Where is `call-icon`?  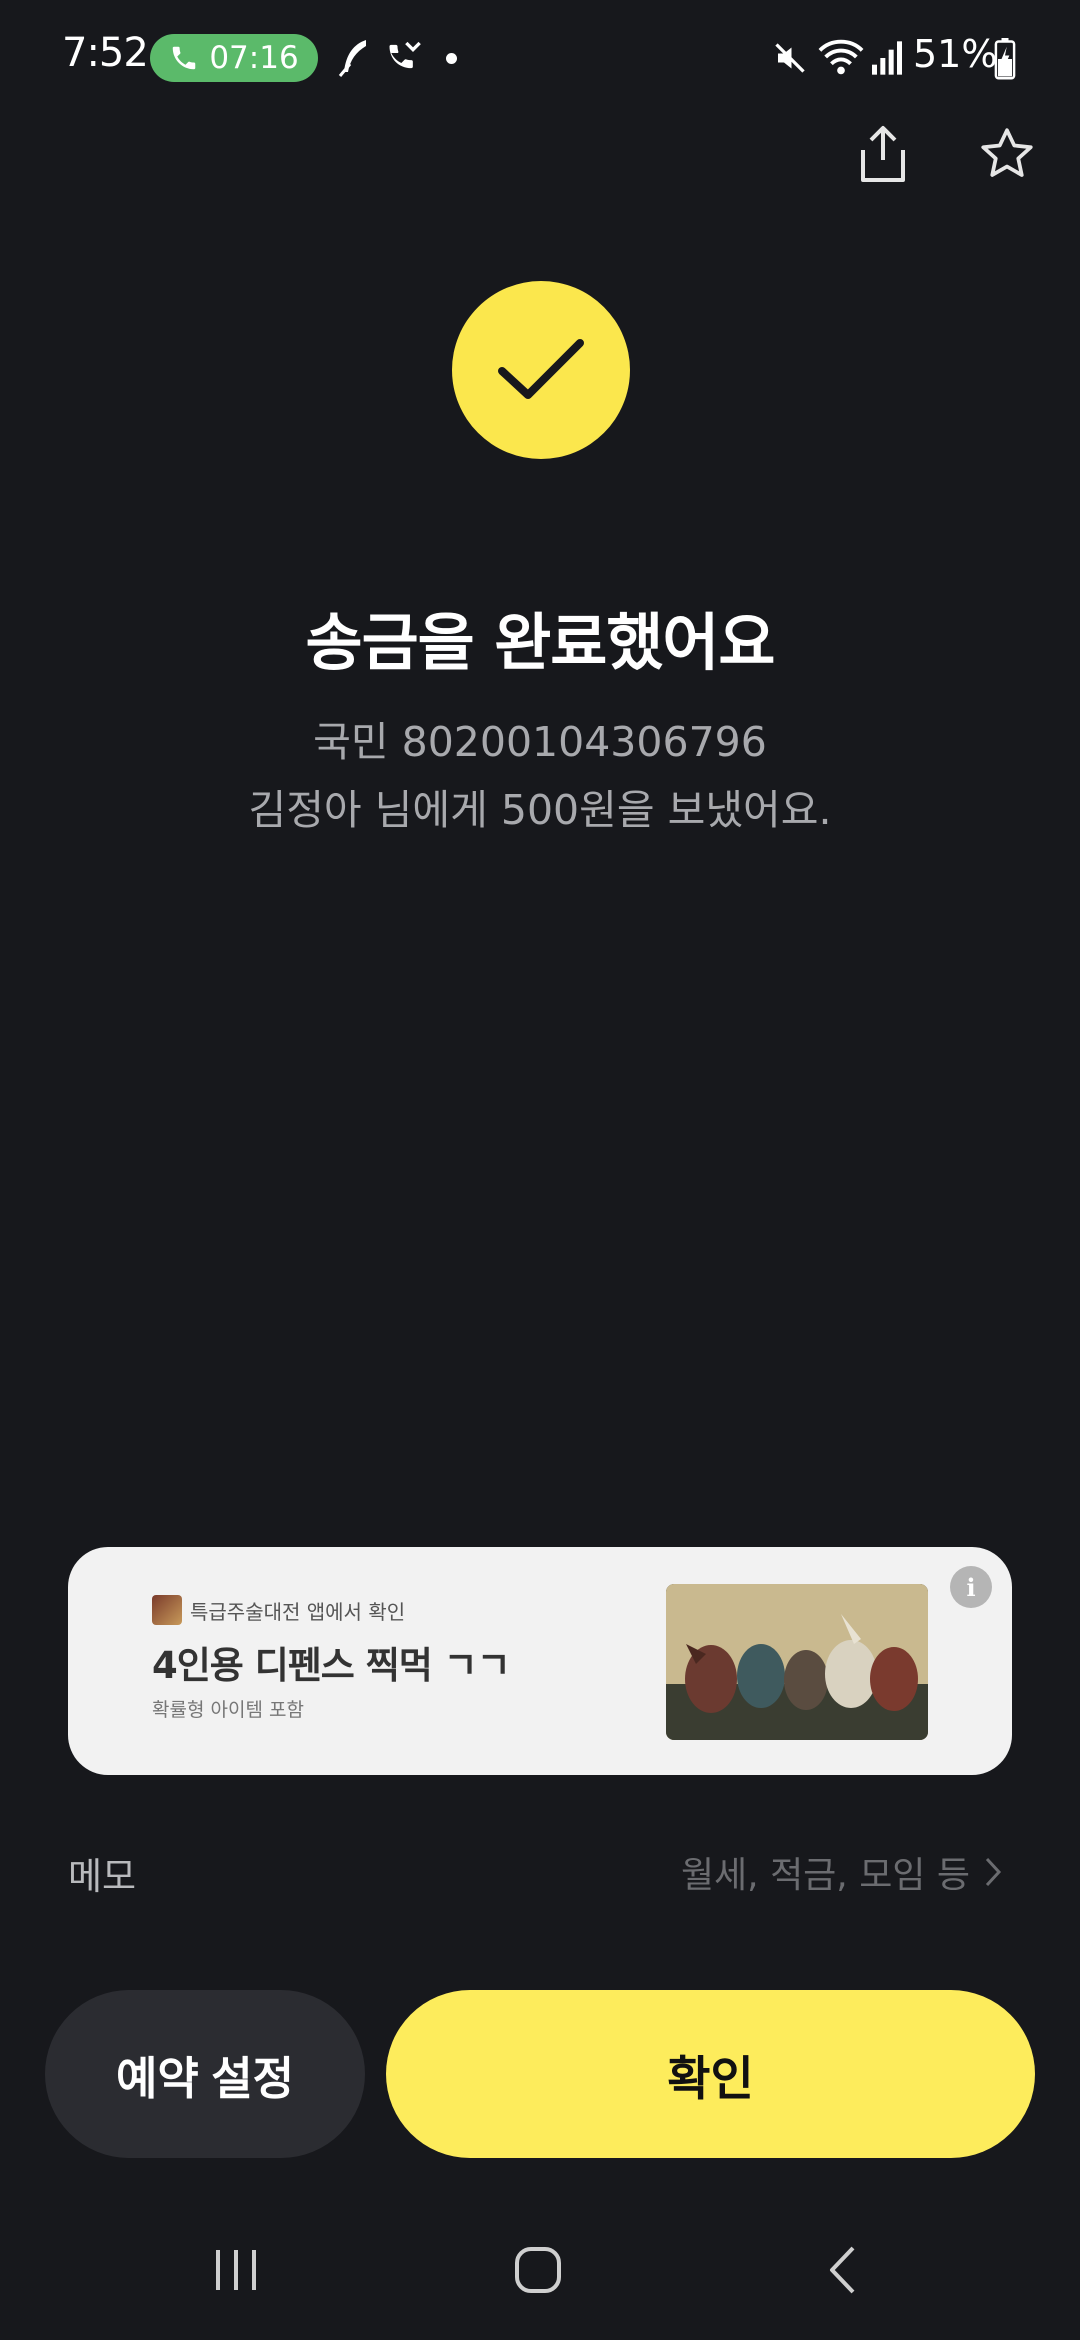 call-icon is located at coordinates (184, 58).